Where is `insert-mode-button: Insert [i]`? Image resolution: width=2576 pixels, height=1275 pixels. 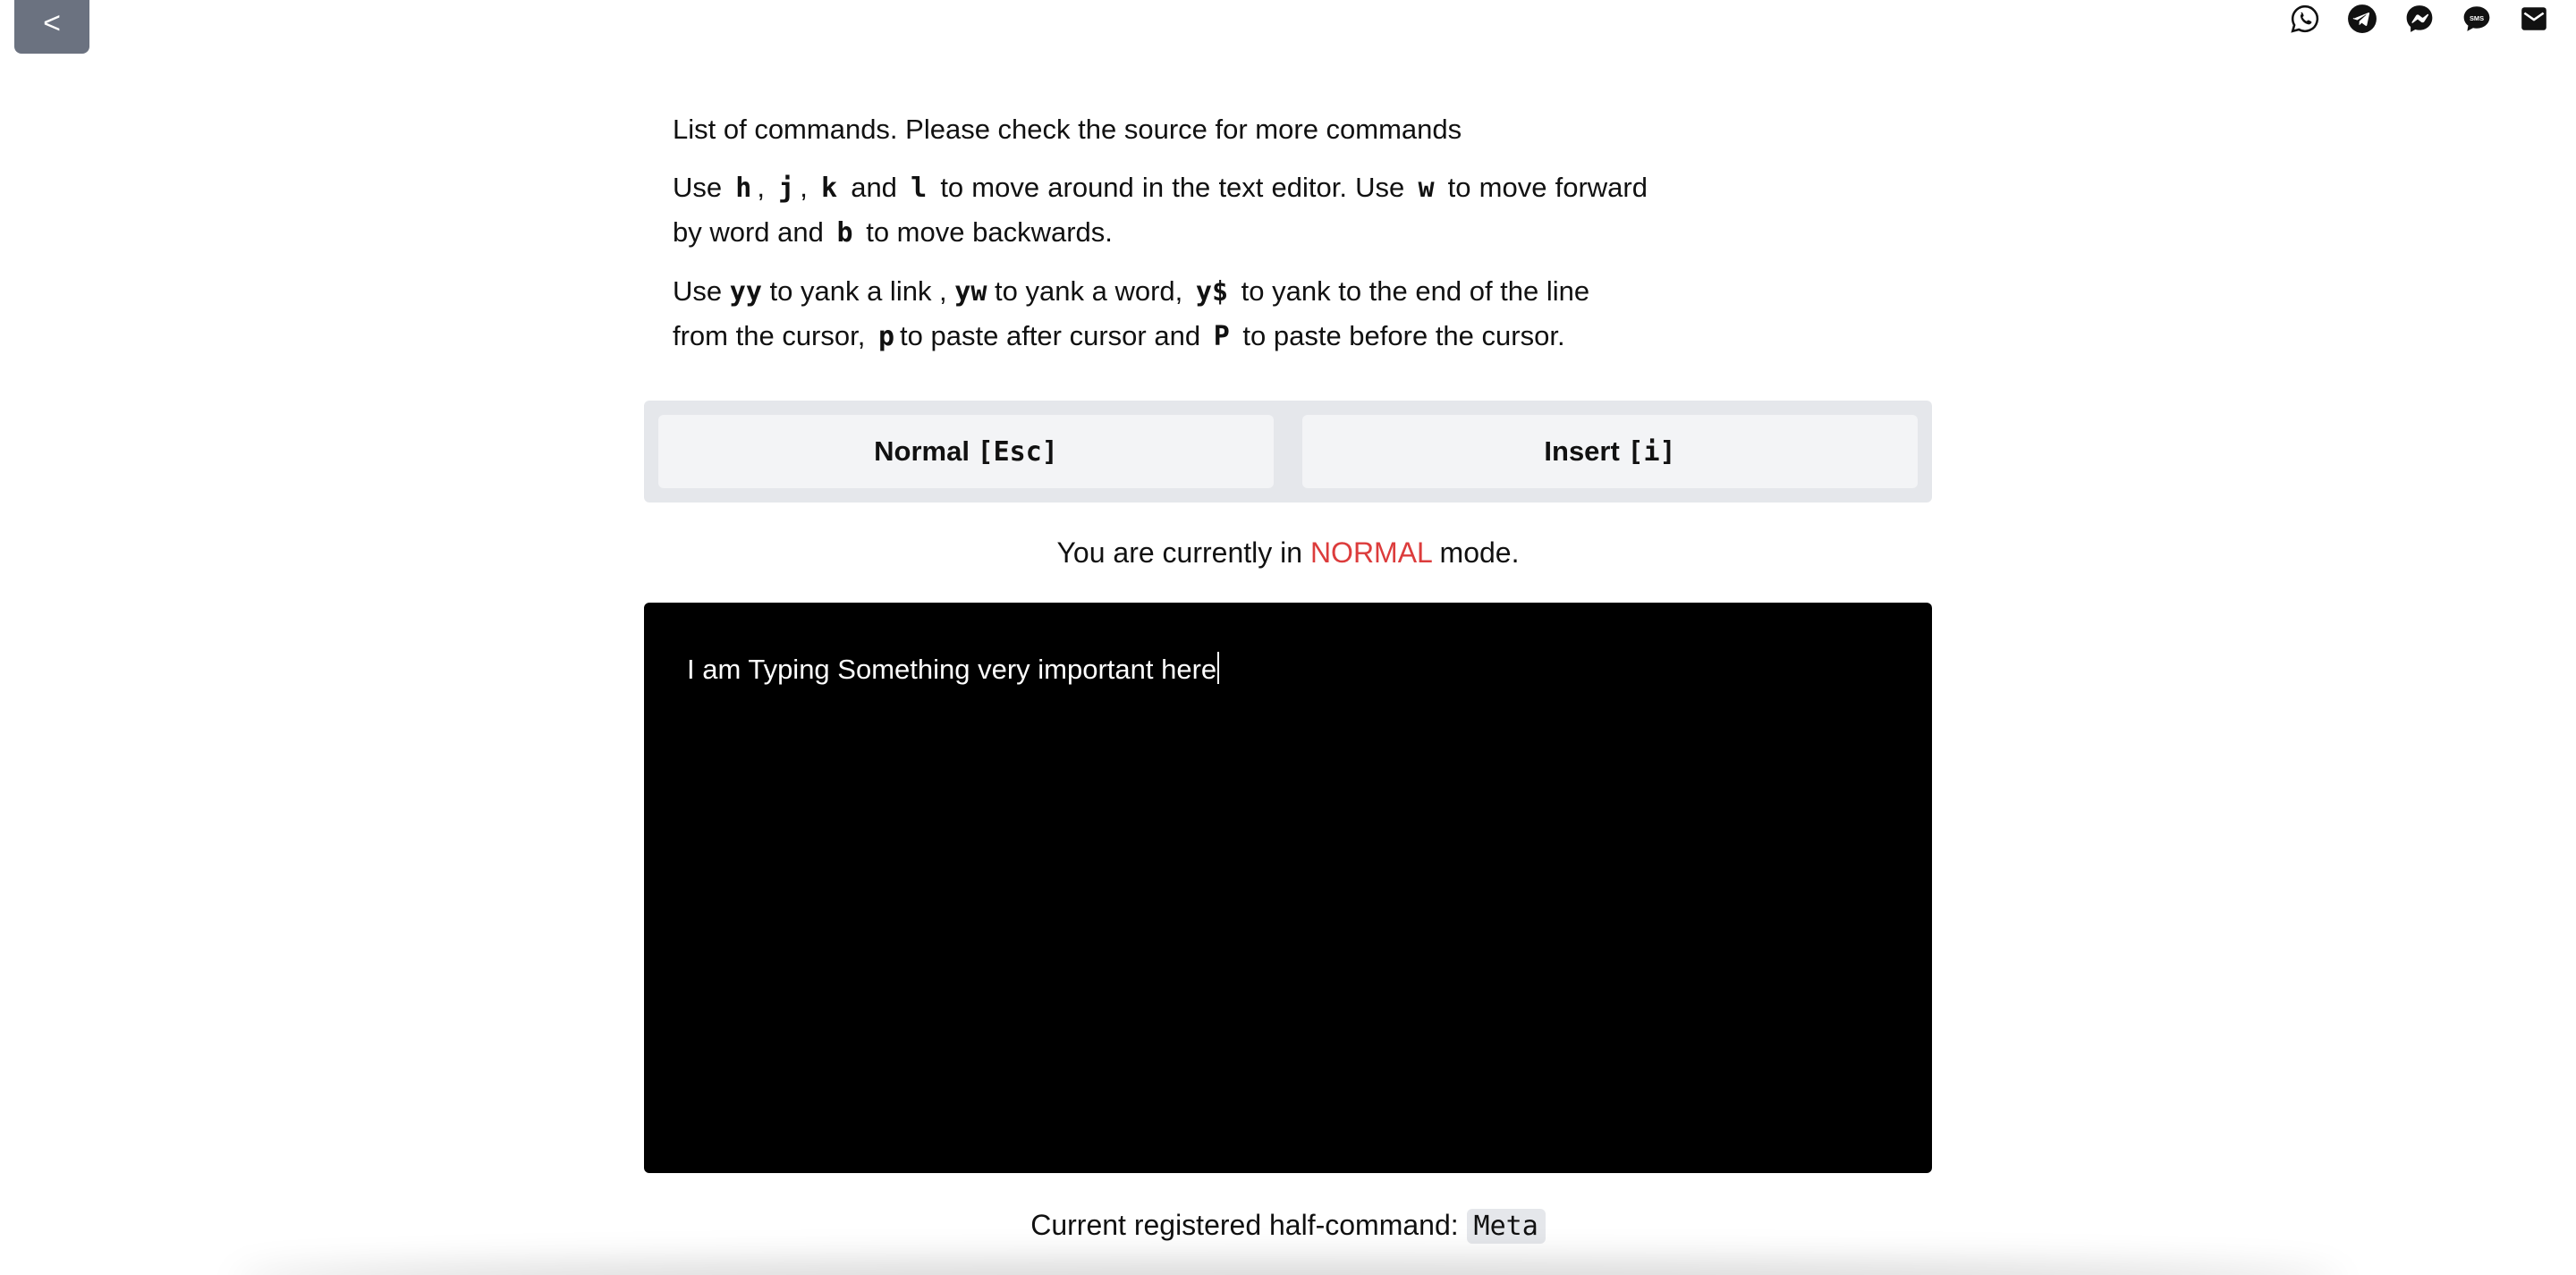 insert-mode-button: Insert [i] is located at coordinates (1610, 451).